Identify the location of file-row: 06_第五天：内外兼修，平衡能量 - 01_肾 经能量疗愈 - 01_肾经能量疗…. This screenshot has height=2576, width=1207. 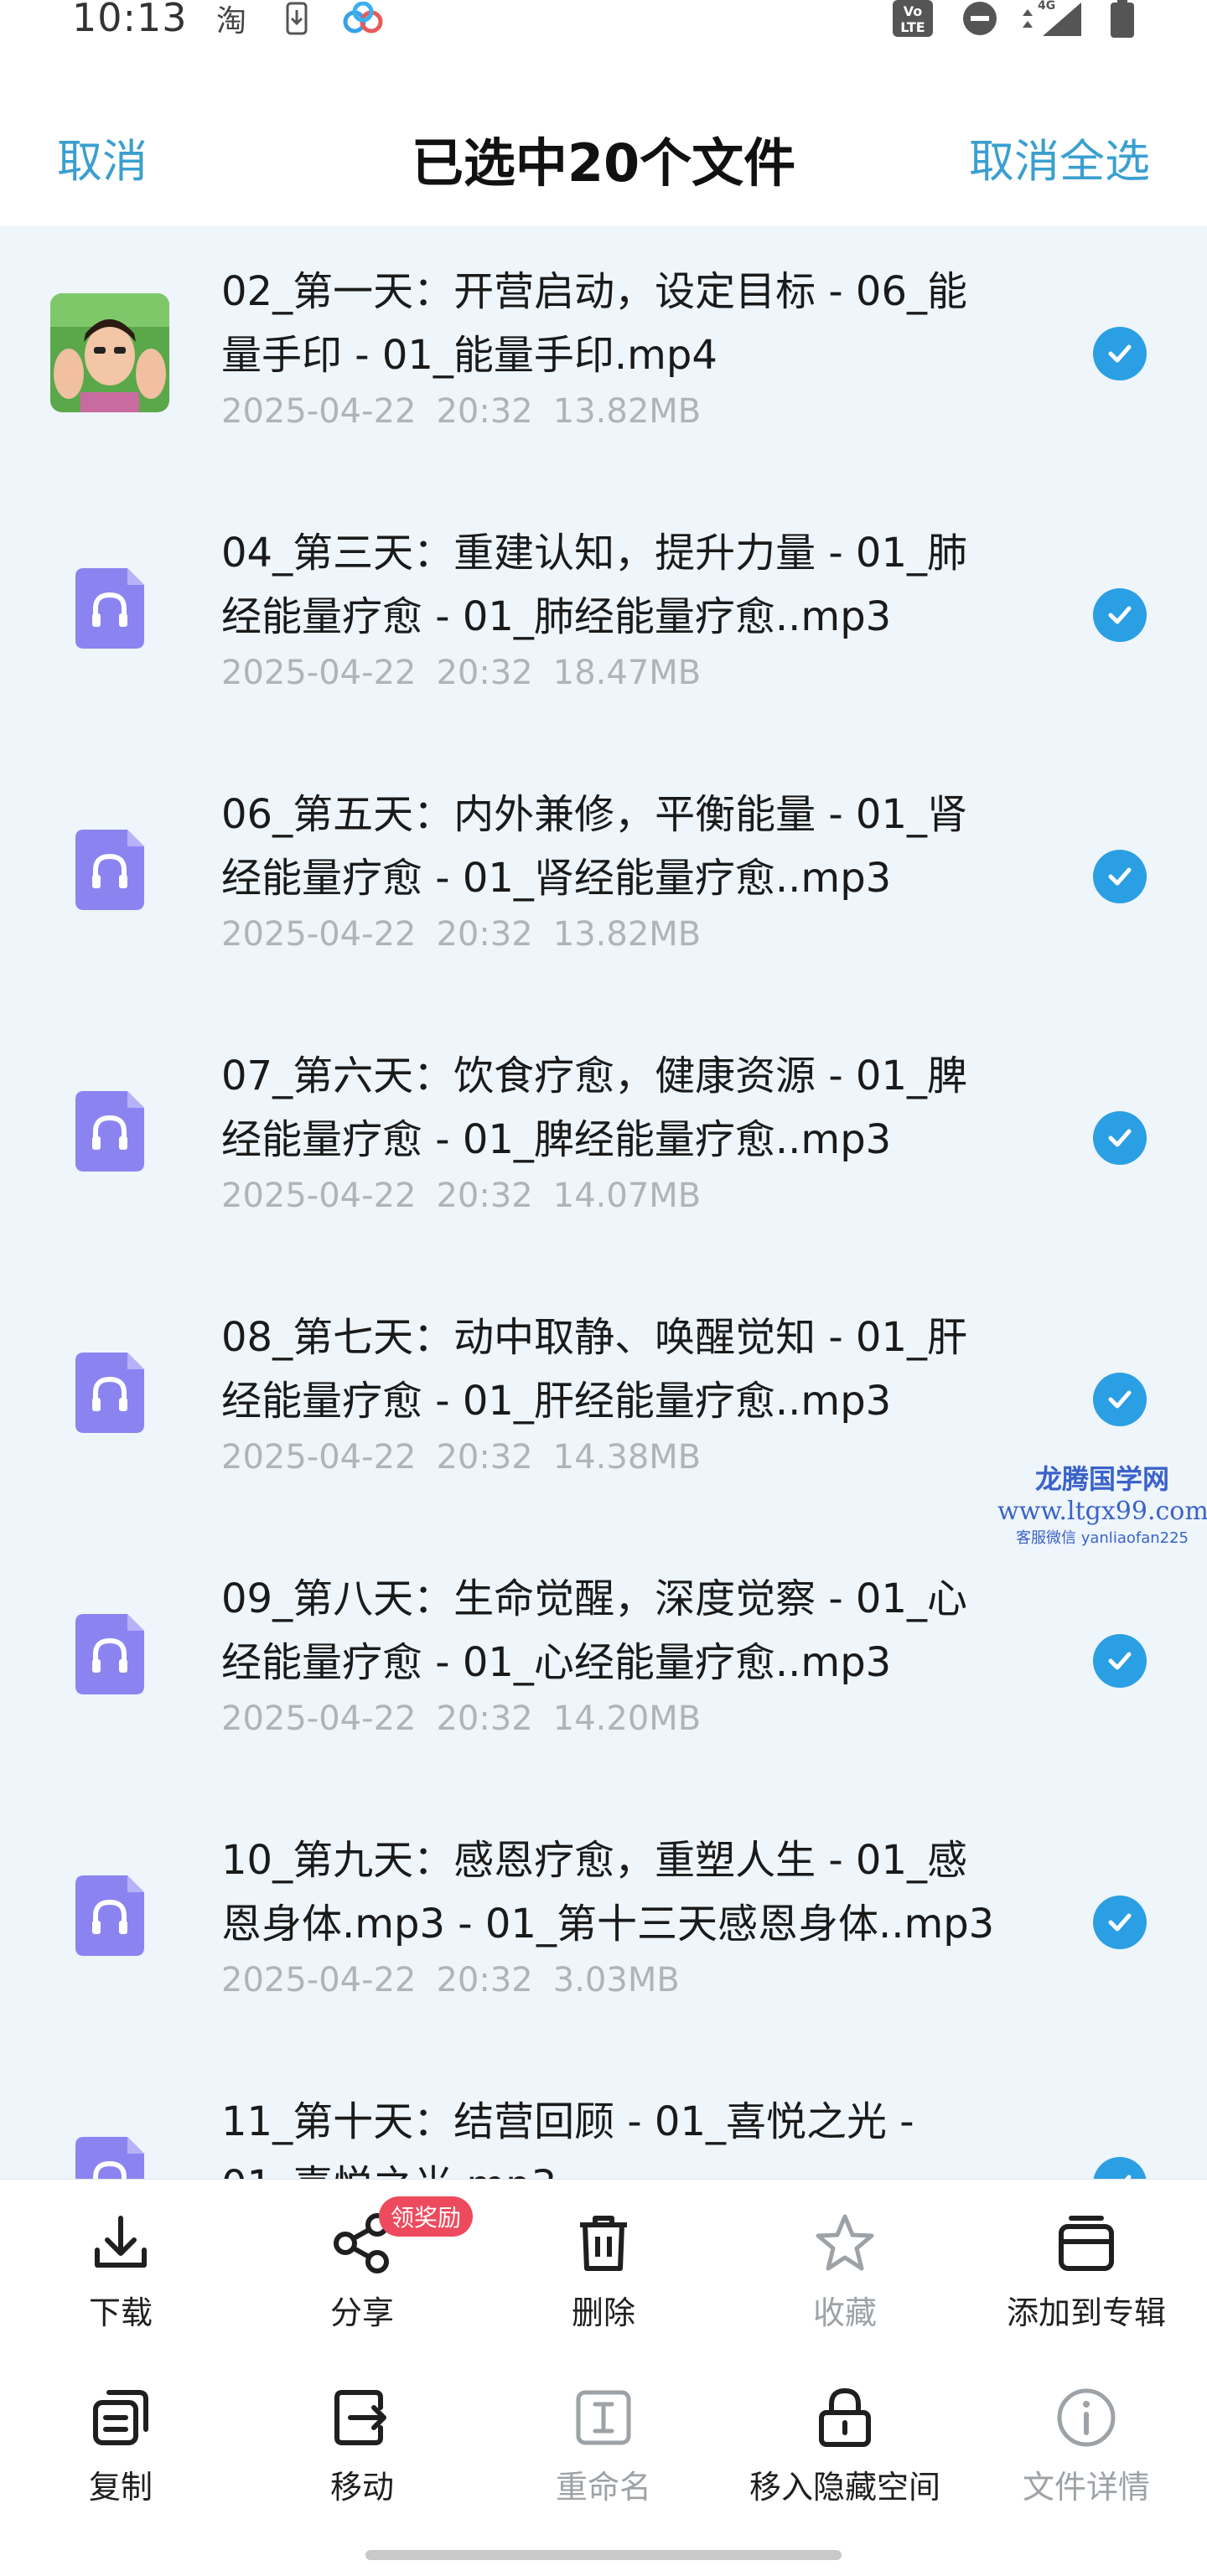
(604, 880).